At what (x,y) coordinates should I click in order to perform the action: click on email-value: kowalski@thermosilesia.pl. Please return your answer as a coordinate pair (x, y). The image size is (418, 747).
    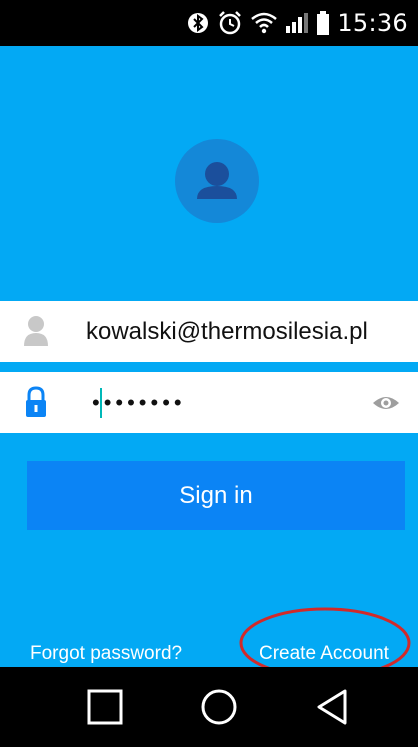
    Looking at the image, I should click on (227, 331).